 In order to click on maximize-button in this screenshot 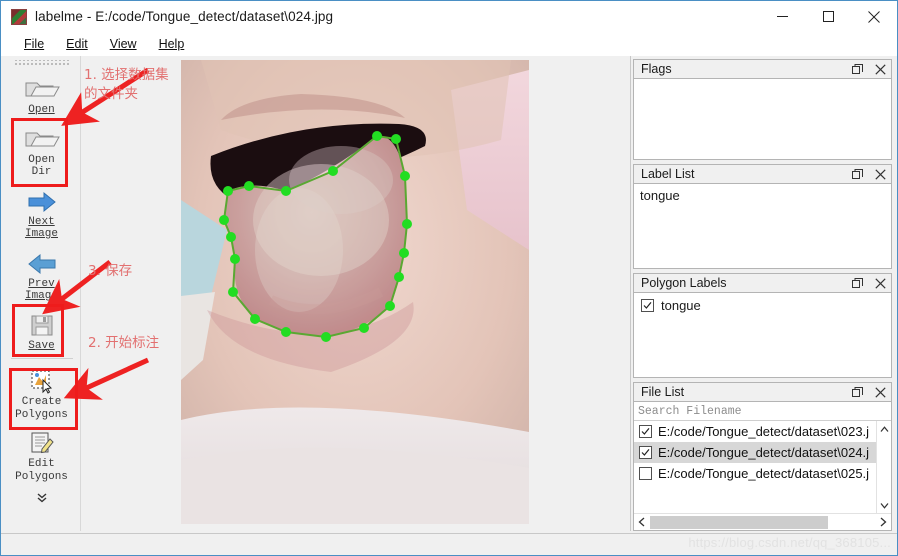, I will do `click(828, 16)`.